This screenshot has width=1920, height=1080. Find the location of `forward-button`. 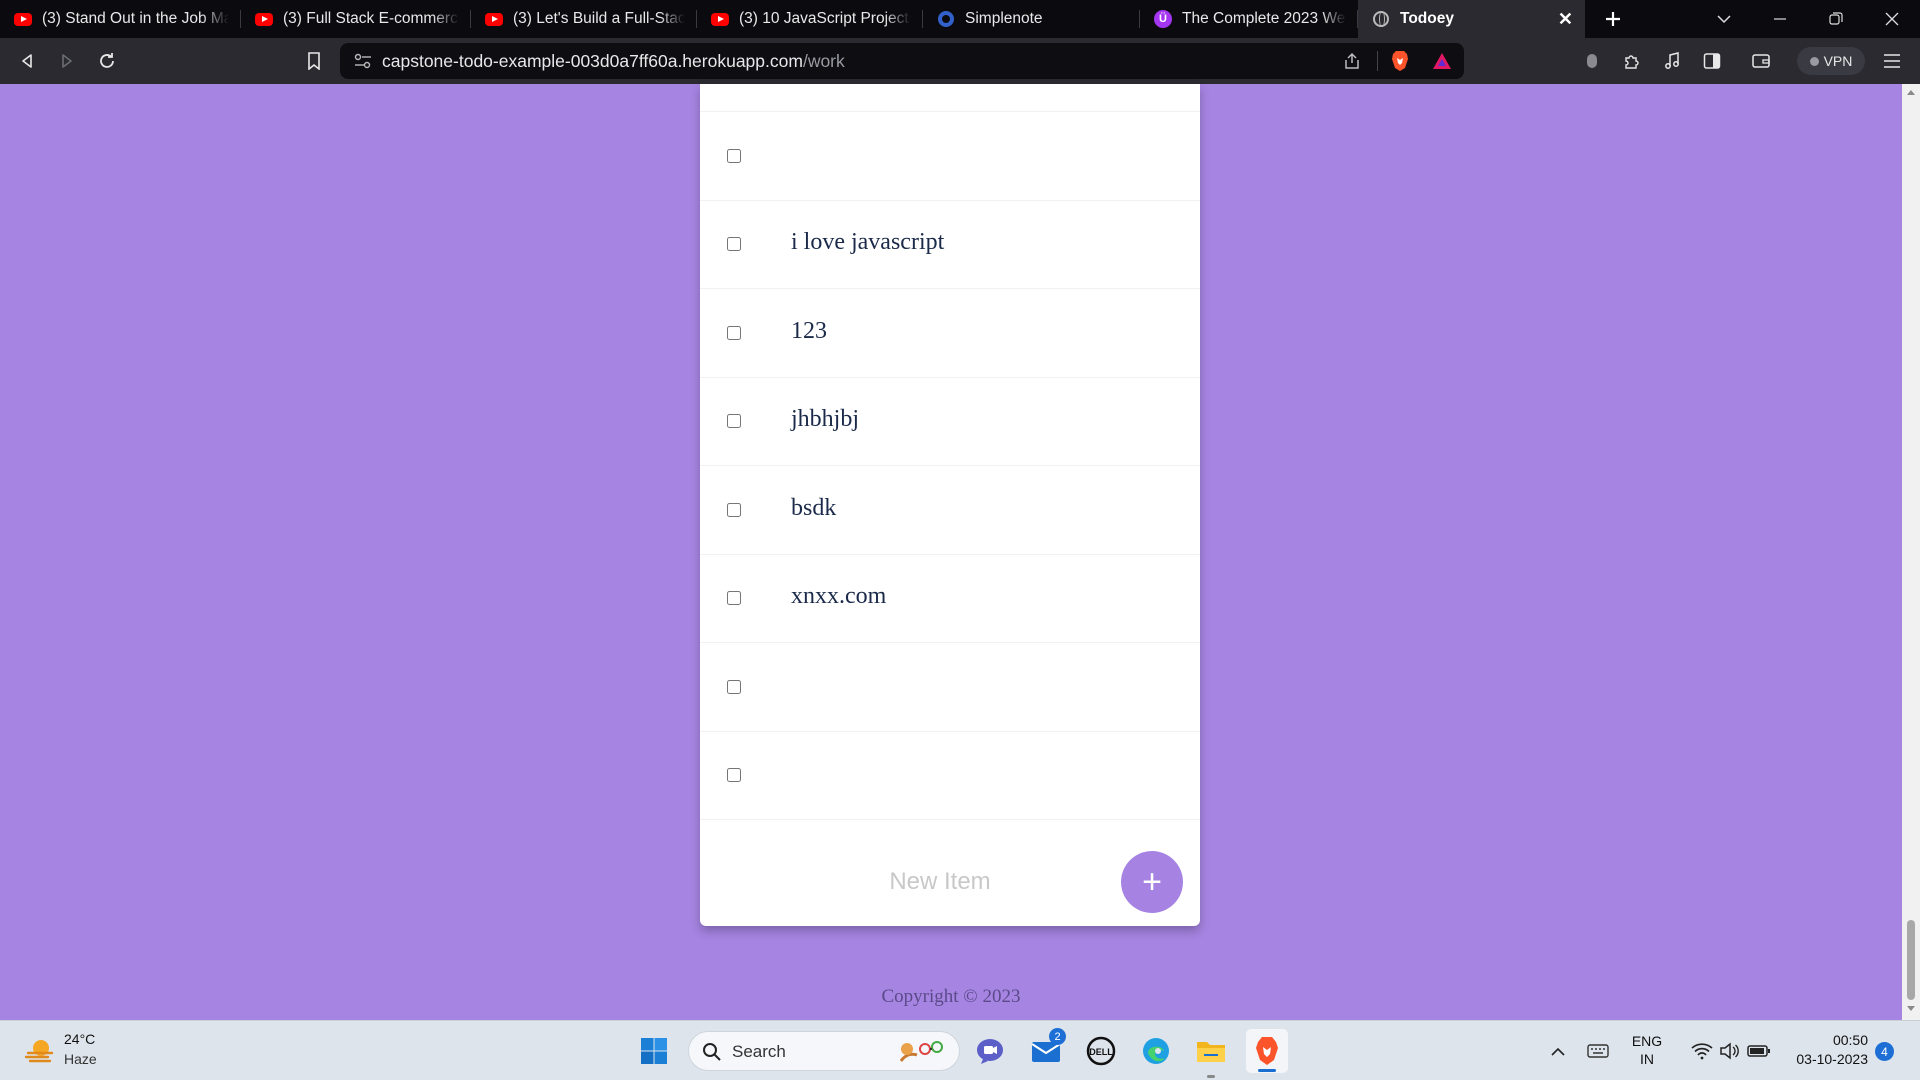

forward-button is located at coordinates (67, 61).